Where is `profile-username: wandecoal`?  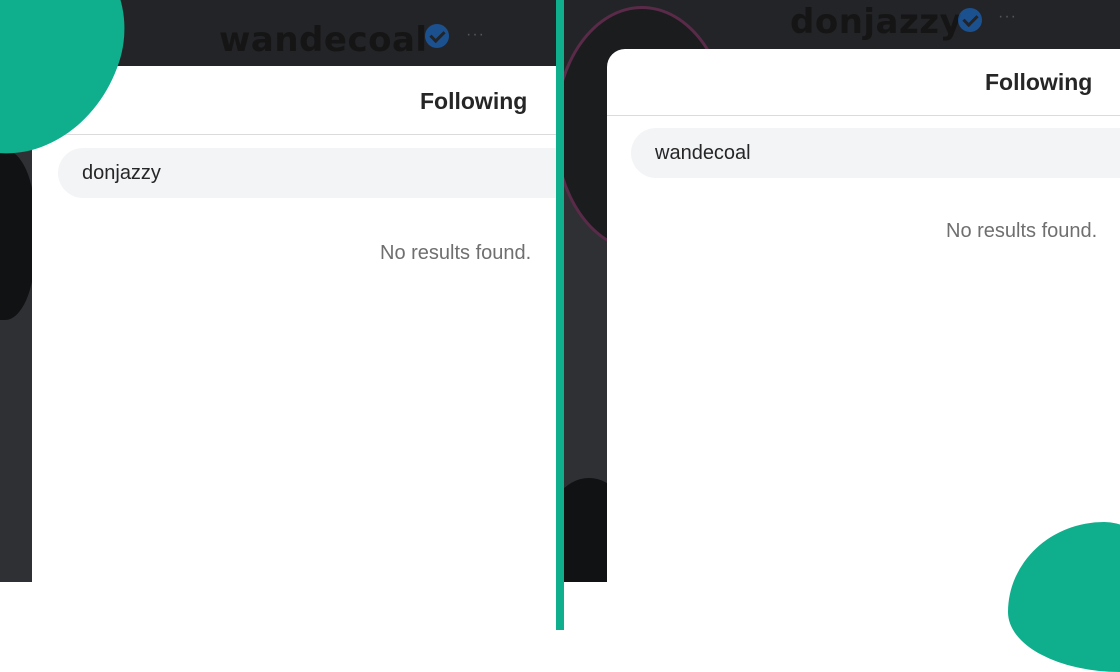 profile-username: wandecoal is located at coordinates (323, 40).